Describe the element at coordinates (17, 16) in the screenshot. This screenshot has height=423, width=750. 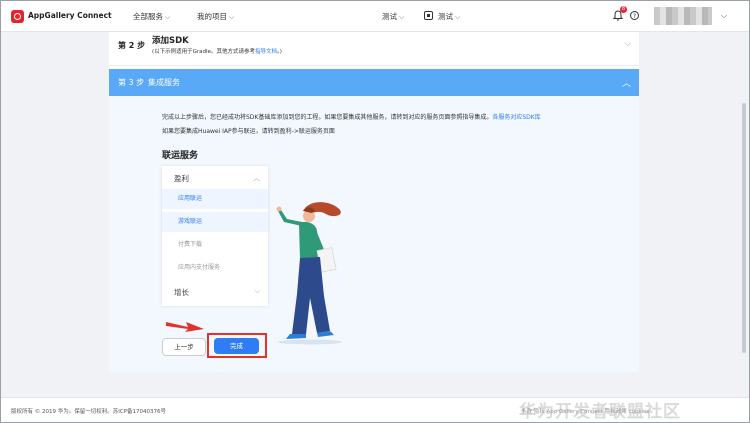
I see `appgallery-logo-icon` at that location.